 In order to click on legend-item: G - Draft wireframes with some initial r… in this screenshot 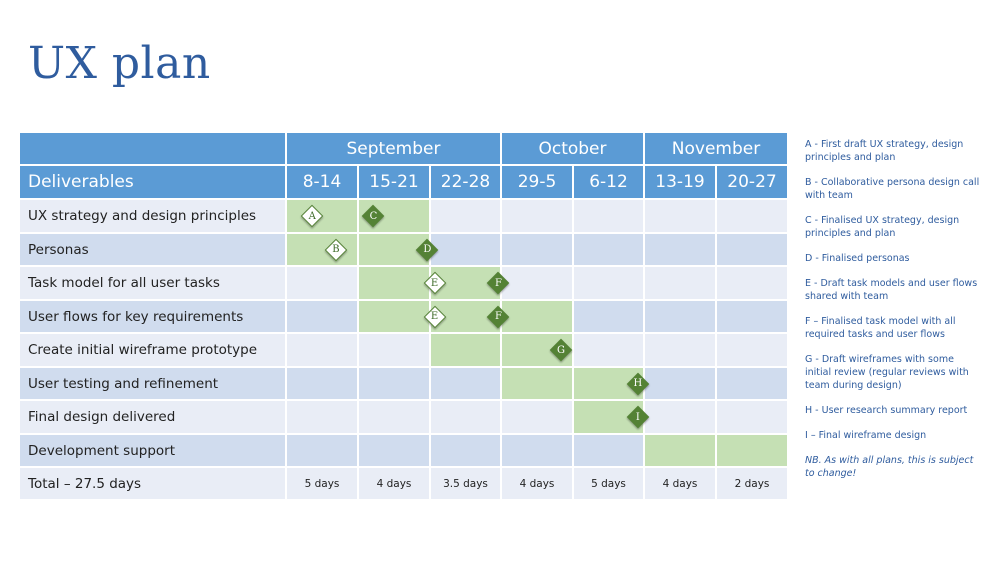, I will do `click(887, 372)`.